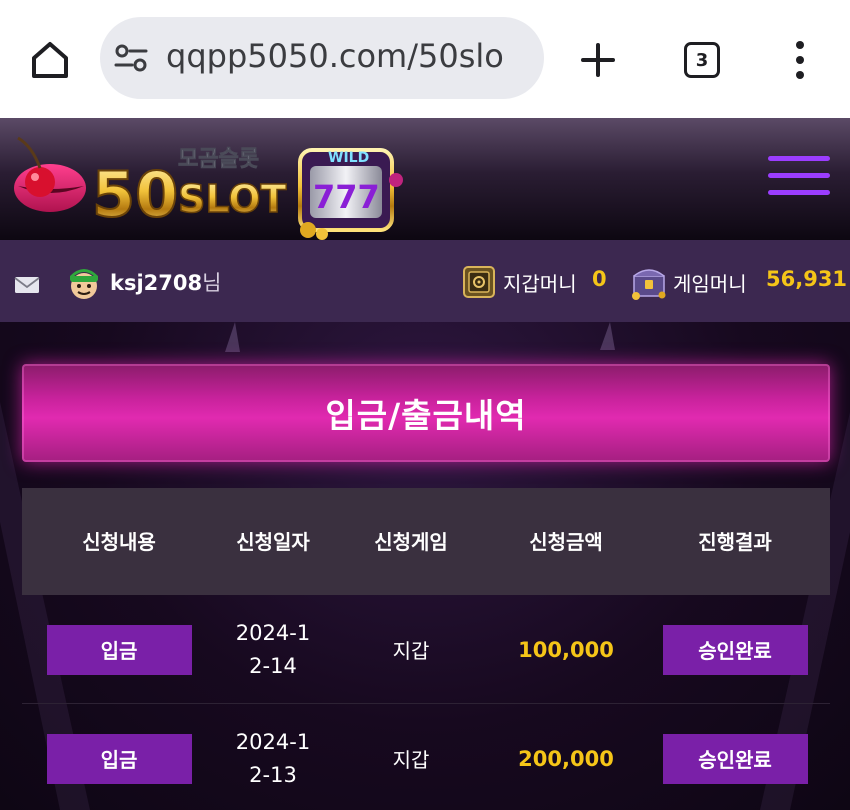 The width and height of the screenshot is (850, 810). What do you see at coordinates (273, 758) in the screenshot?
I see `request-date: 2024-12-13` at bounding box center [273, 758].